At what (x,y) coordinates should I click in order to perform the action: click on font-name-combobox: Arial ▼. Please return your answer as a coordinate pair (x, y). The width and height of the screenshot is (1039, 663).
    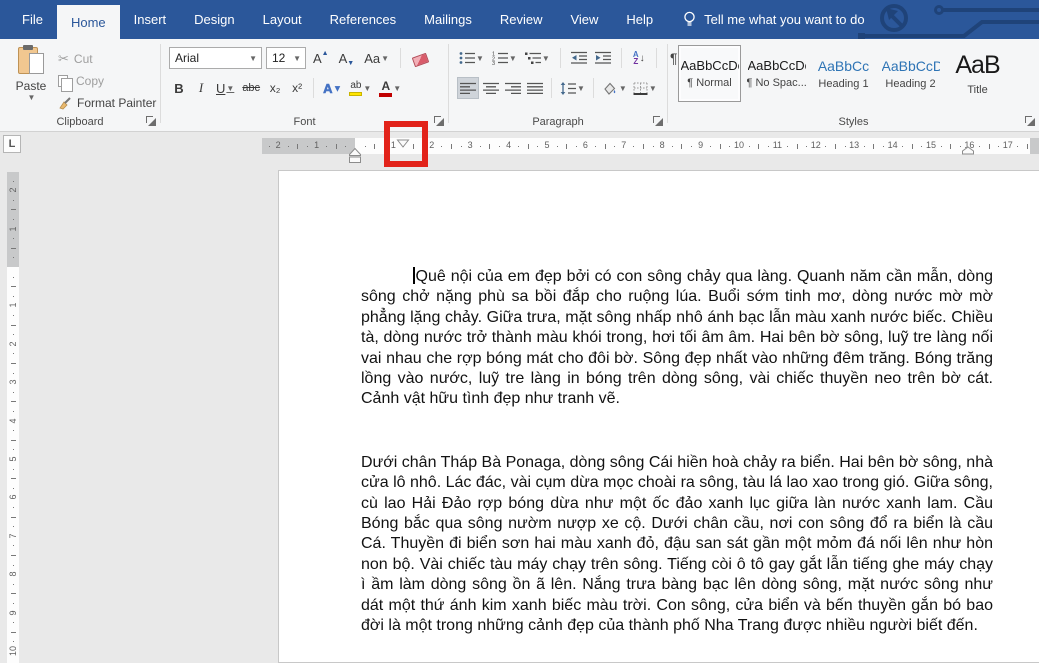
    Looking at the image, I should click on (215, 58).